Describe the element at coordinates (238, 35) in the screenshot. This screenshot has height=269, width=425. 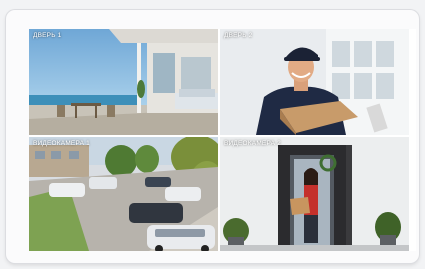
I see `camera-label: ДВЕРЬ 2` at that location.